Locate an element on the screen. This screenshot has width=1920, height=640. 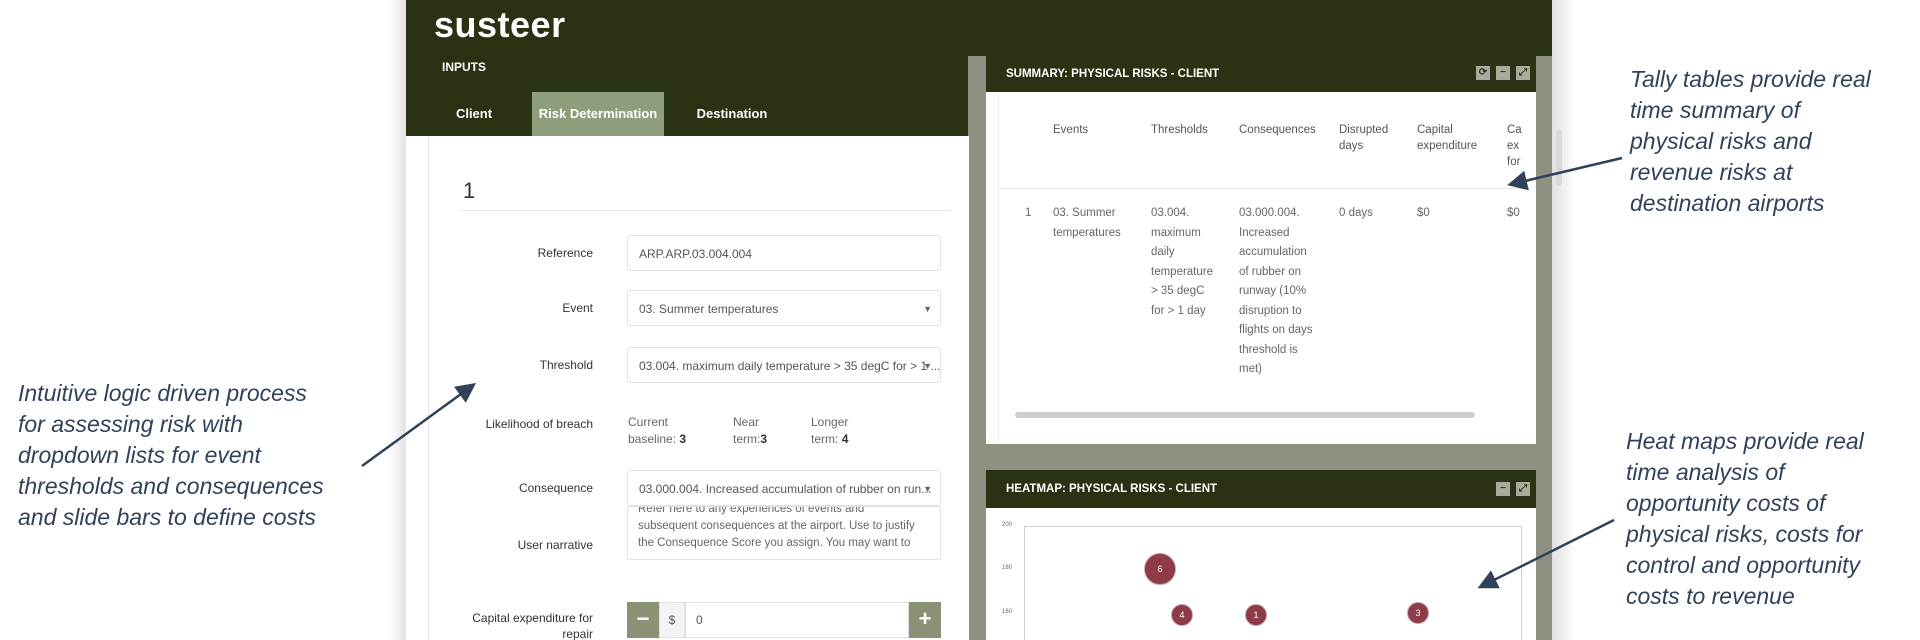
arrow-to-threshold is located at coordinates (419, 425).